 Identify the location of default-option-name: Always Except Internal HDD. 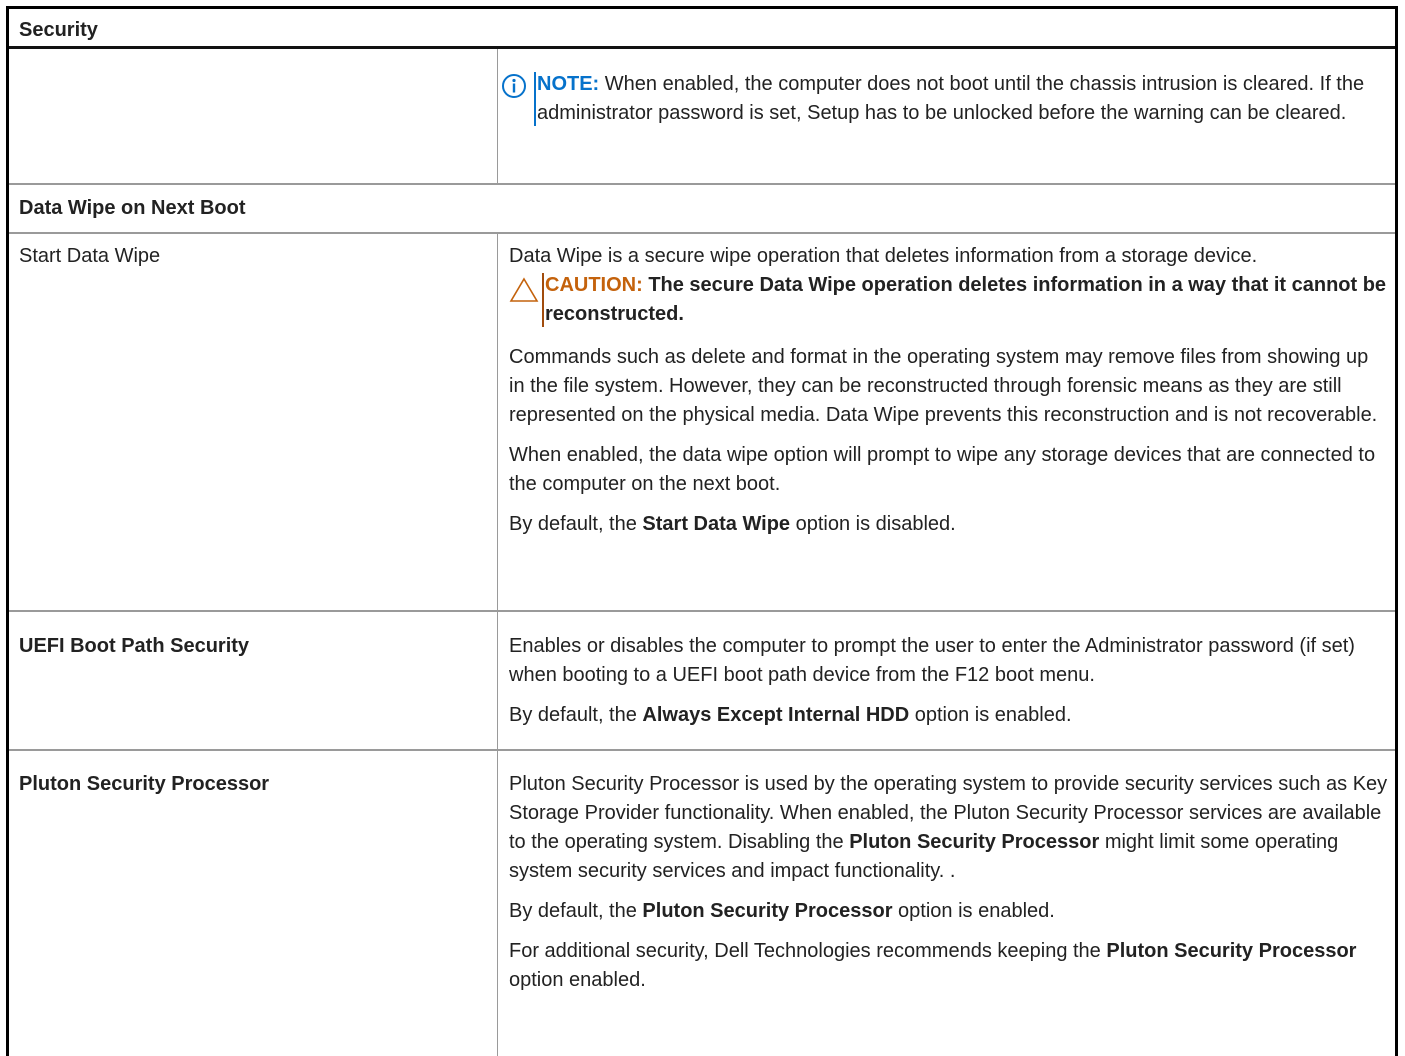
(776, 715).